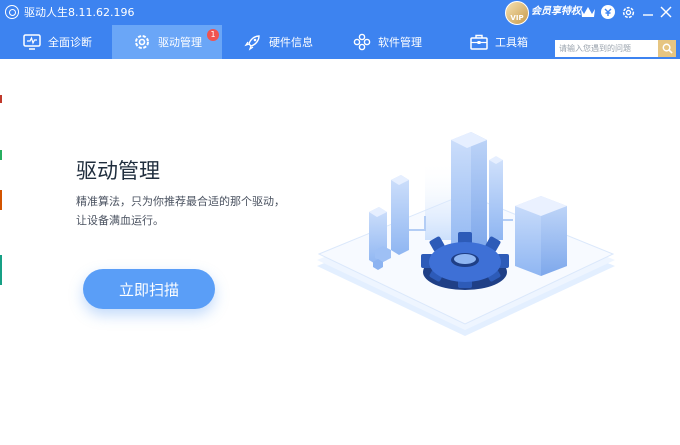 The image size is (680, 445). Describe the element at coordinates (517, 18) in the screenshot. I see `vip-badge-label: VIP` at that location.